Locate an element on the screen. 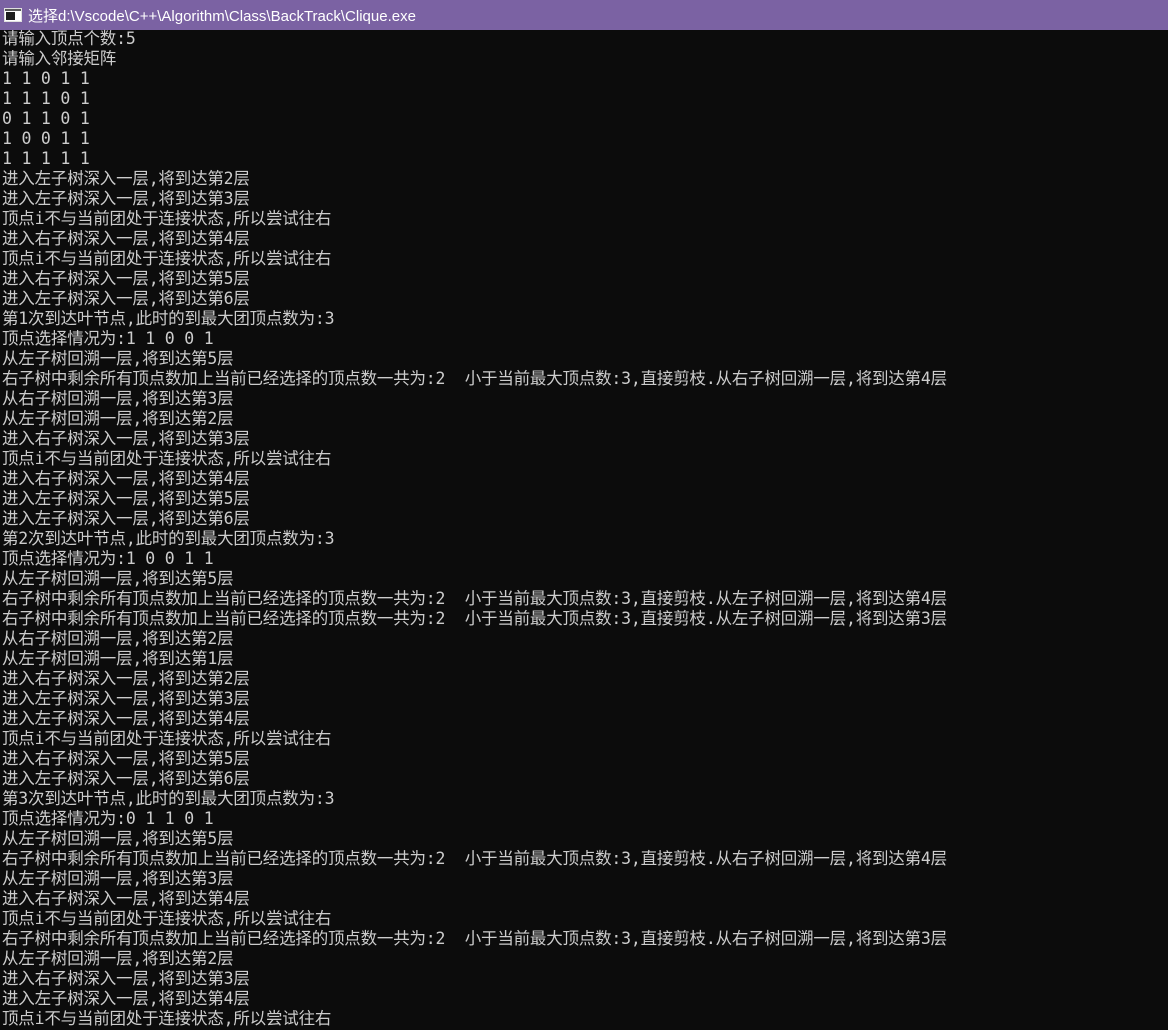 Image resolution: width=1168 pixels, height=1030 pixels. console-line: 第2次到达叶节点,此时的到最大团顶点数为:3 is located at coordinates (168, 538).